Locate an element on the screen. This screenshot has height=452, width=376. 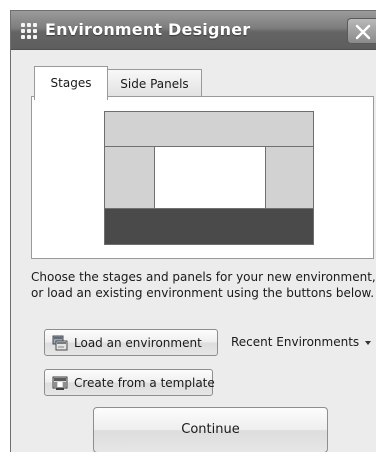
create-from-template-button: Create from a template is located at coordinates (129, 382).